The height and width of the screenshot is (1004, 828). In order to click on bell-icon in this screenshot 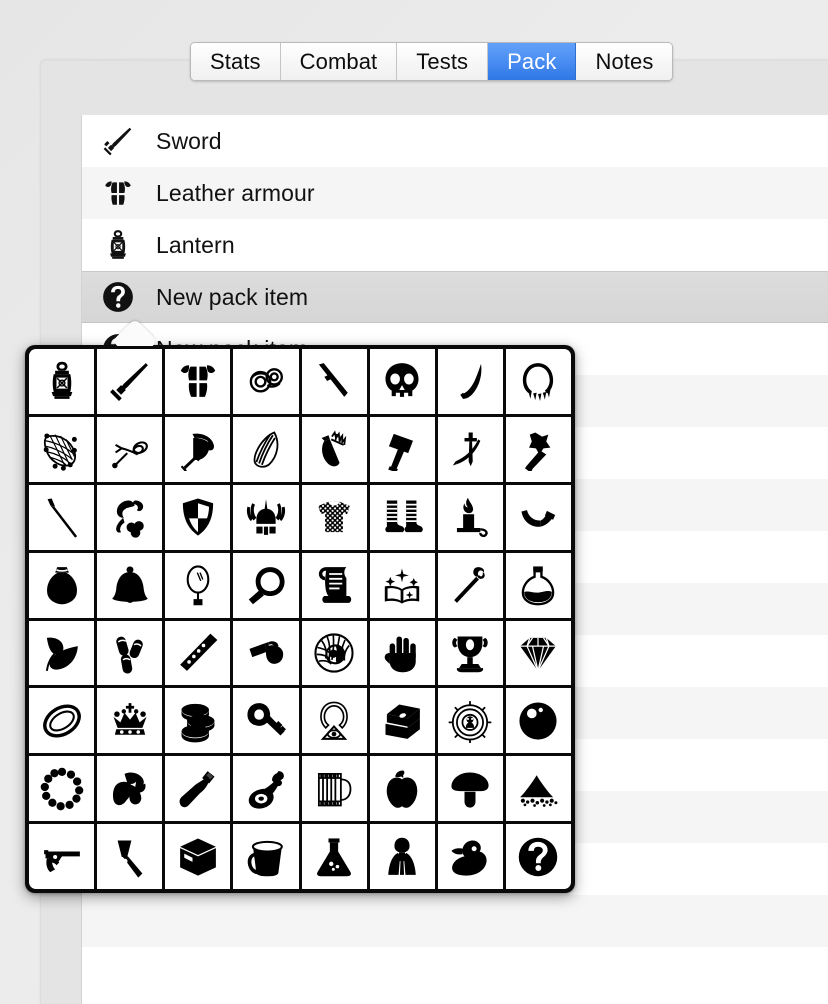, I will do `click(130, 585)`.